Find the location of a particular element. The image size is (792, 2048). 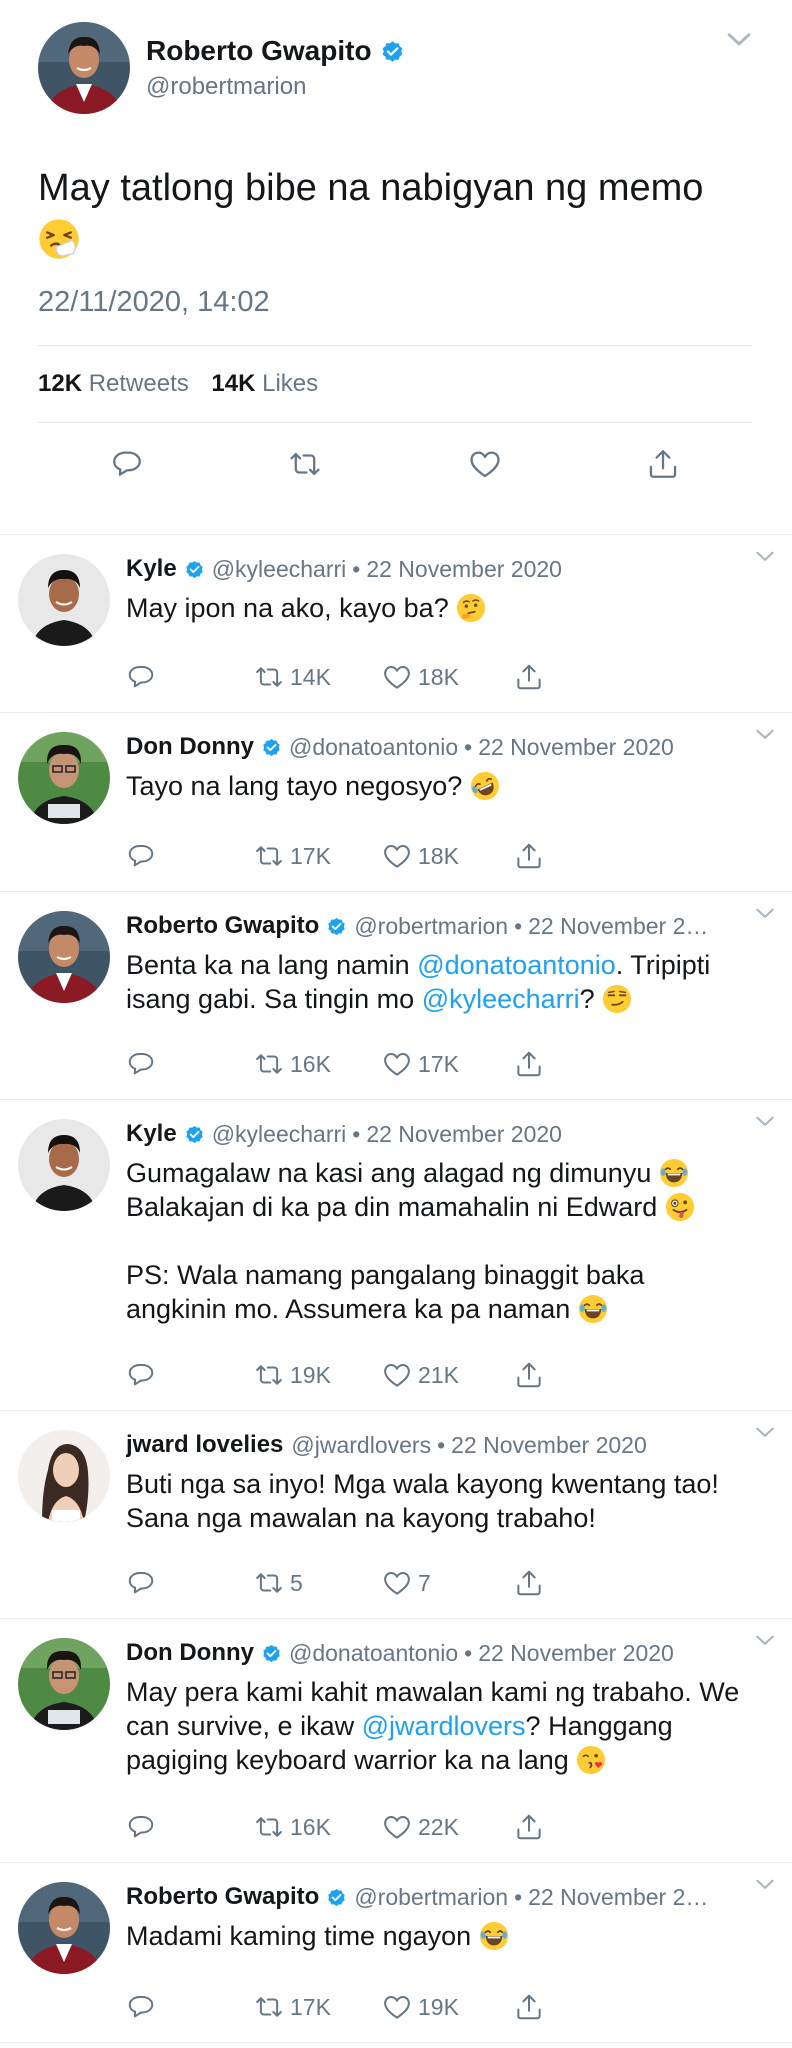

mention-link: @kyleecharri is located at coordinates (501, 999).